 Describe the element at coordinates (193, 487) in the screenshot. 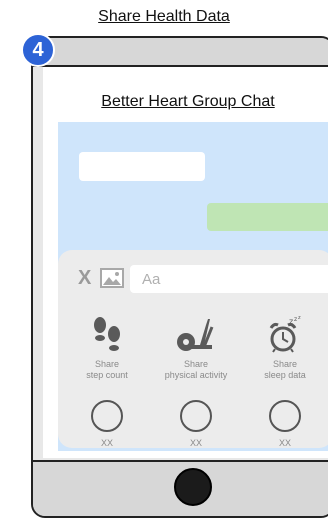

I see `home-button` at that location.